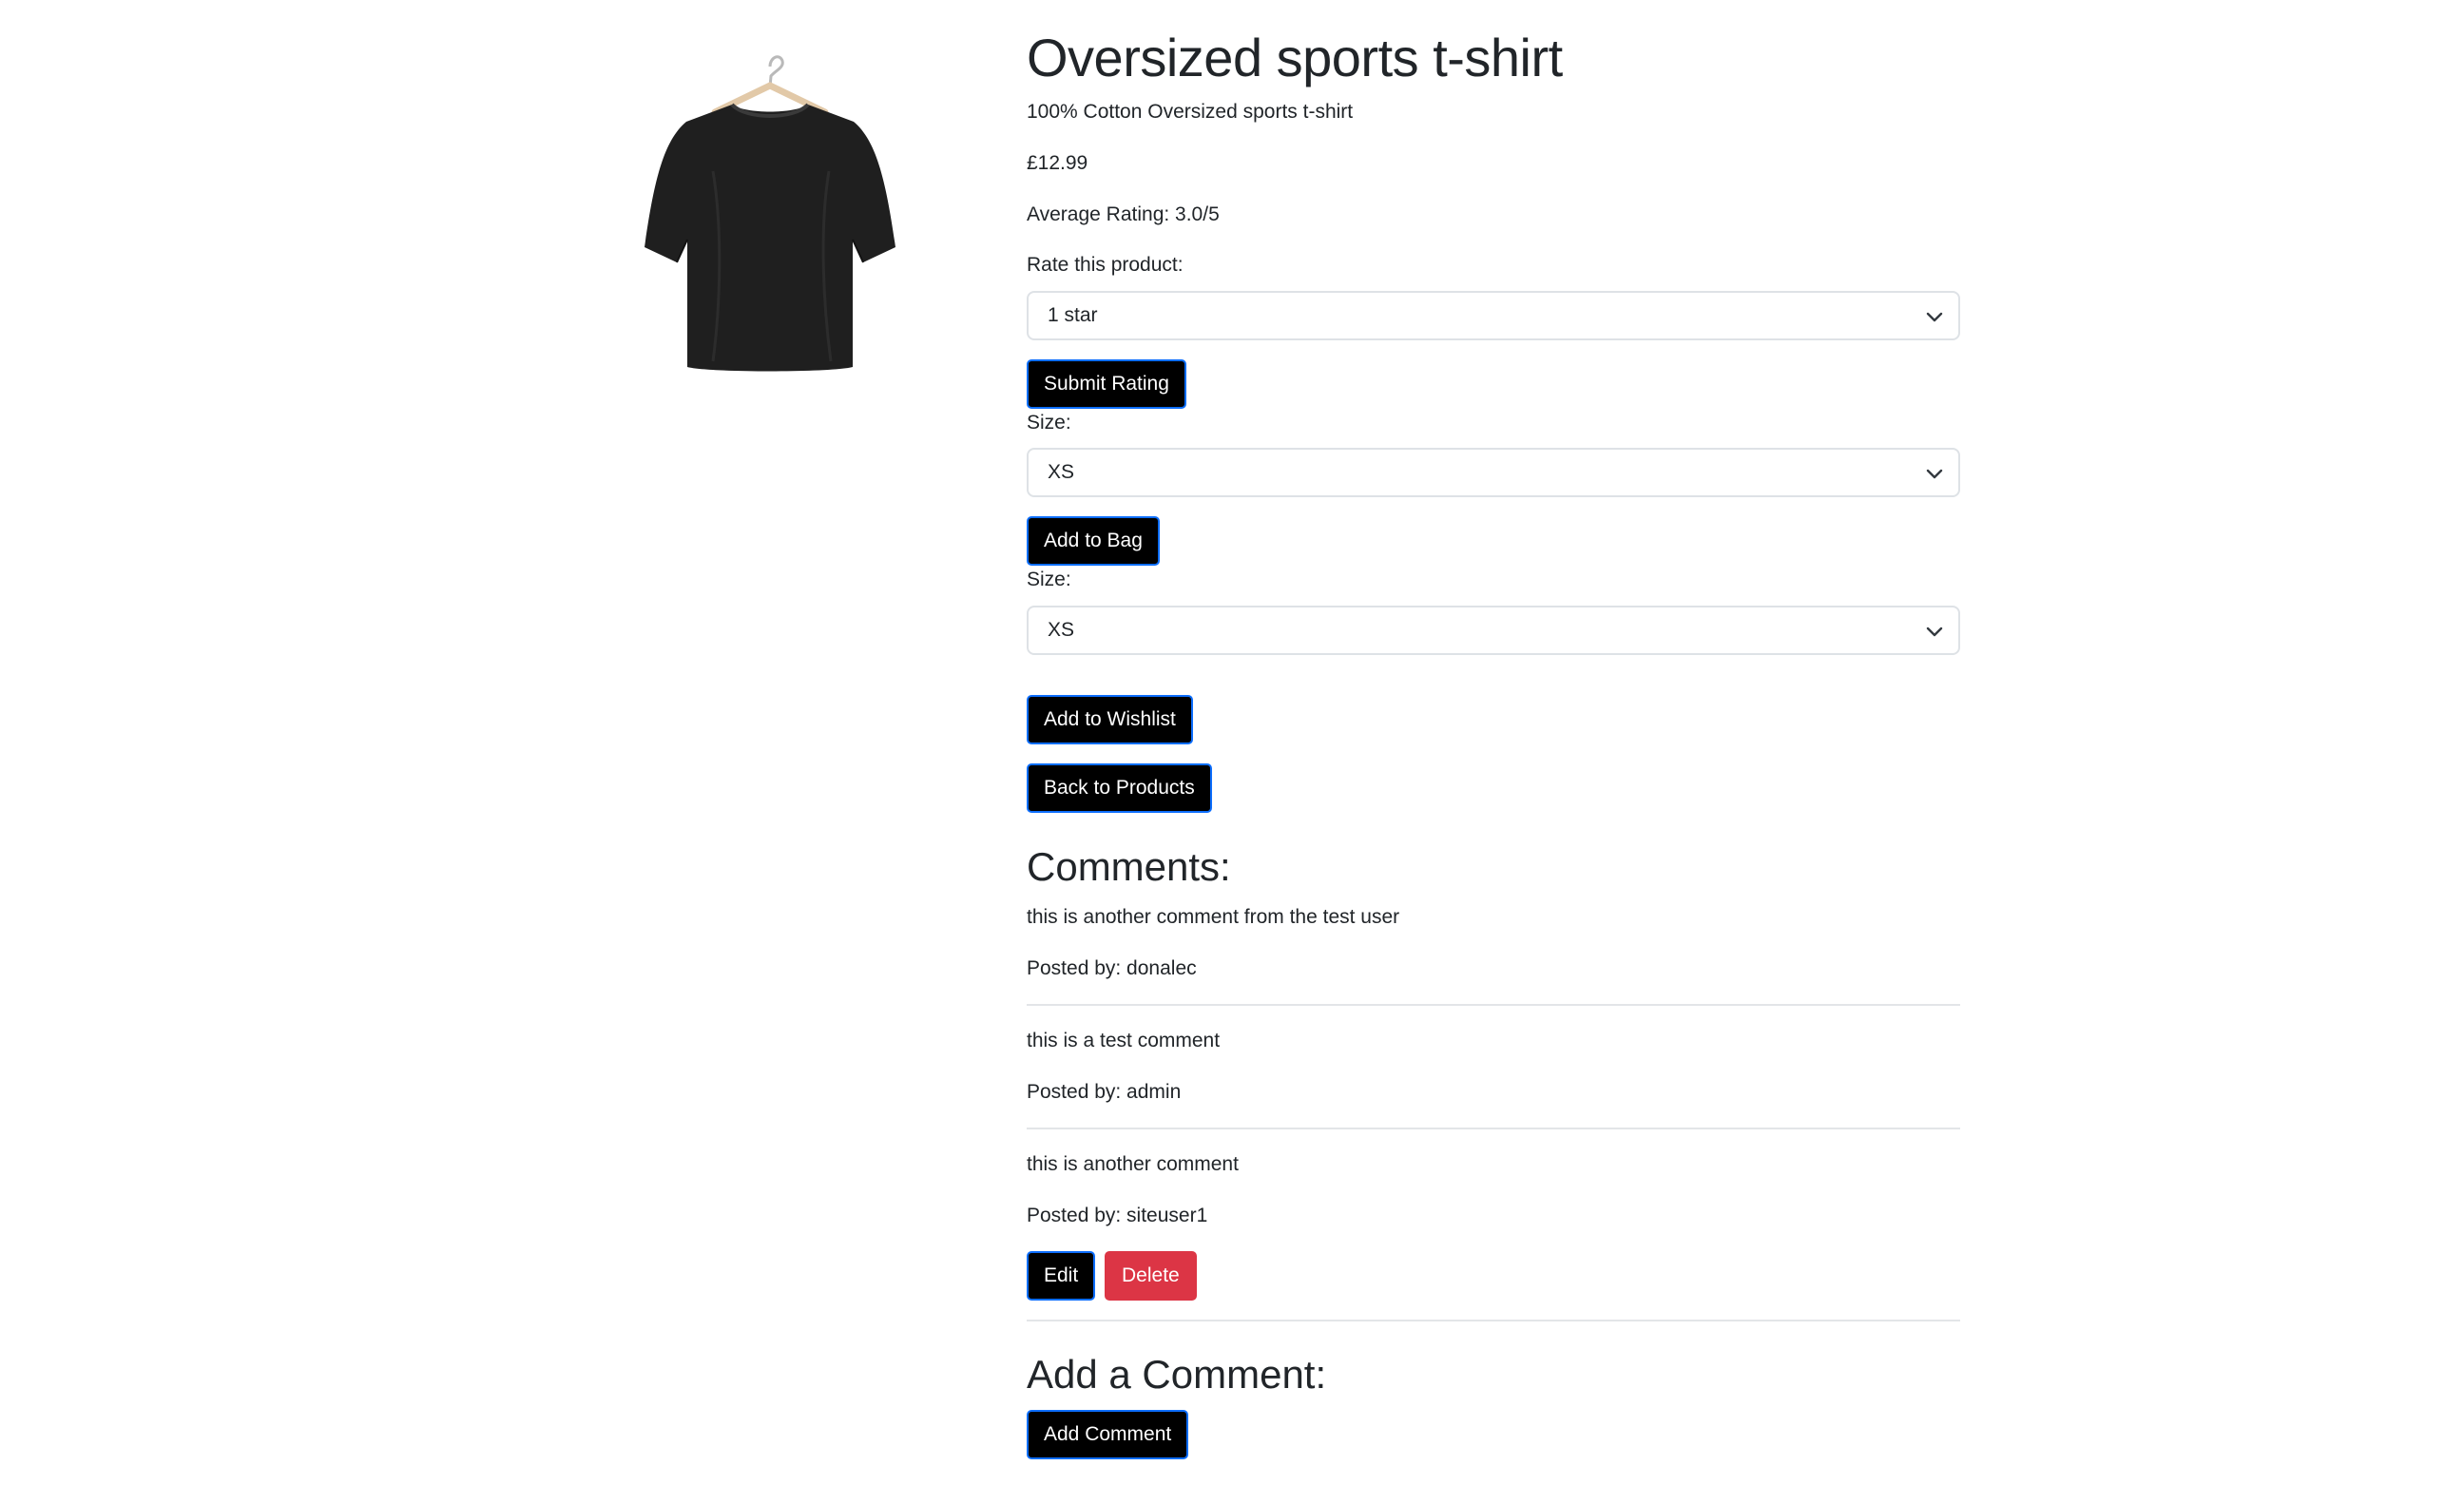 This screenshot has height=1485, width=2464. I want to click on product-description: 100% Cotton Oversized sports t-shirt, so click(1190, 112).